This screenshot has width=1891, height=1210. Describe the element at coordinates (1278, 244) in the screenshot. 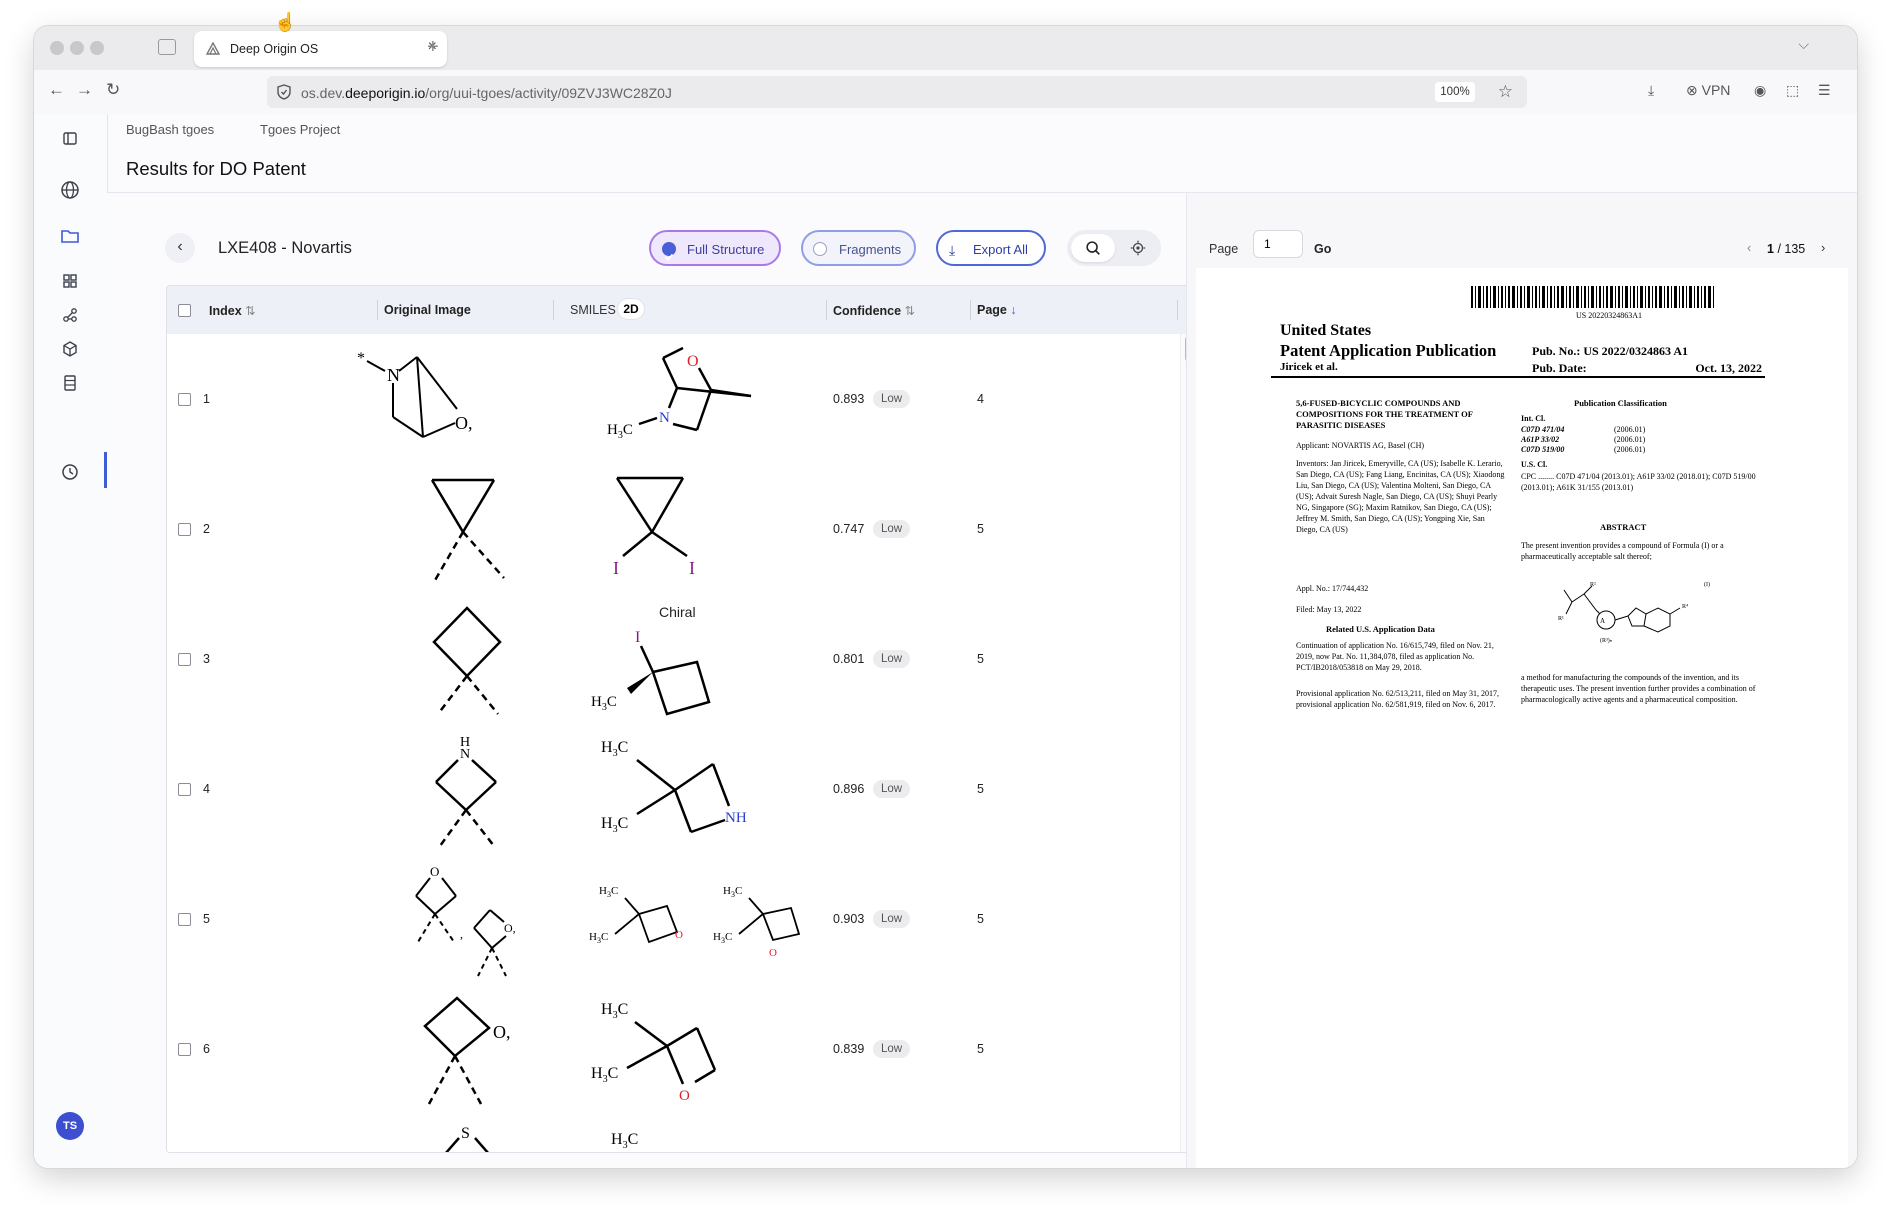

I see `page-input` at that location.